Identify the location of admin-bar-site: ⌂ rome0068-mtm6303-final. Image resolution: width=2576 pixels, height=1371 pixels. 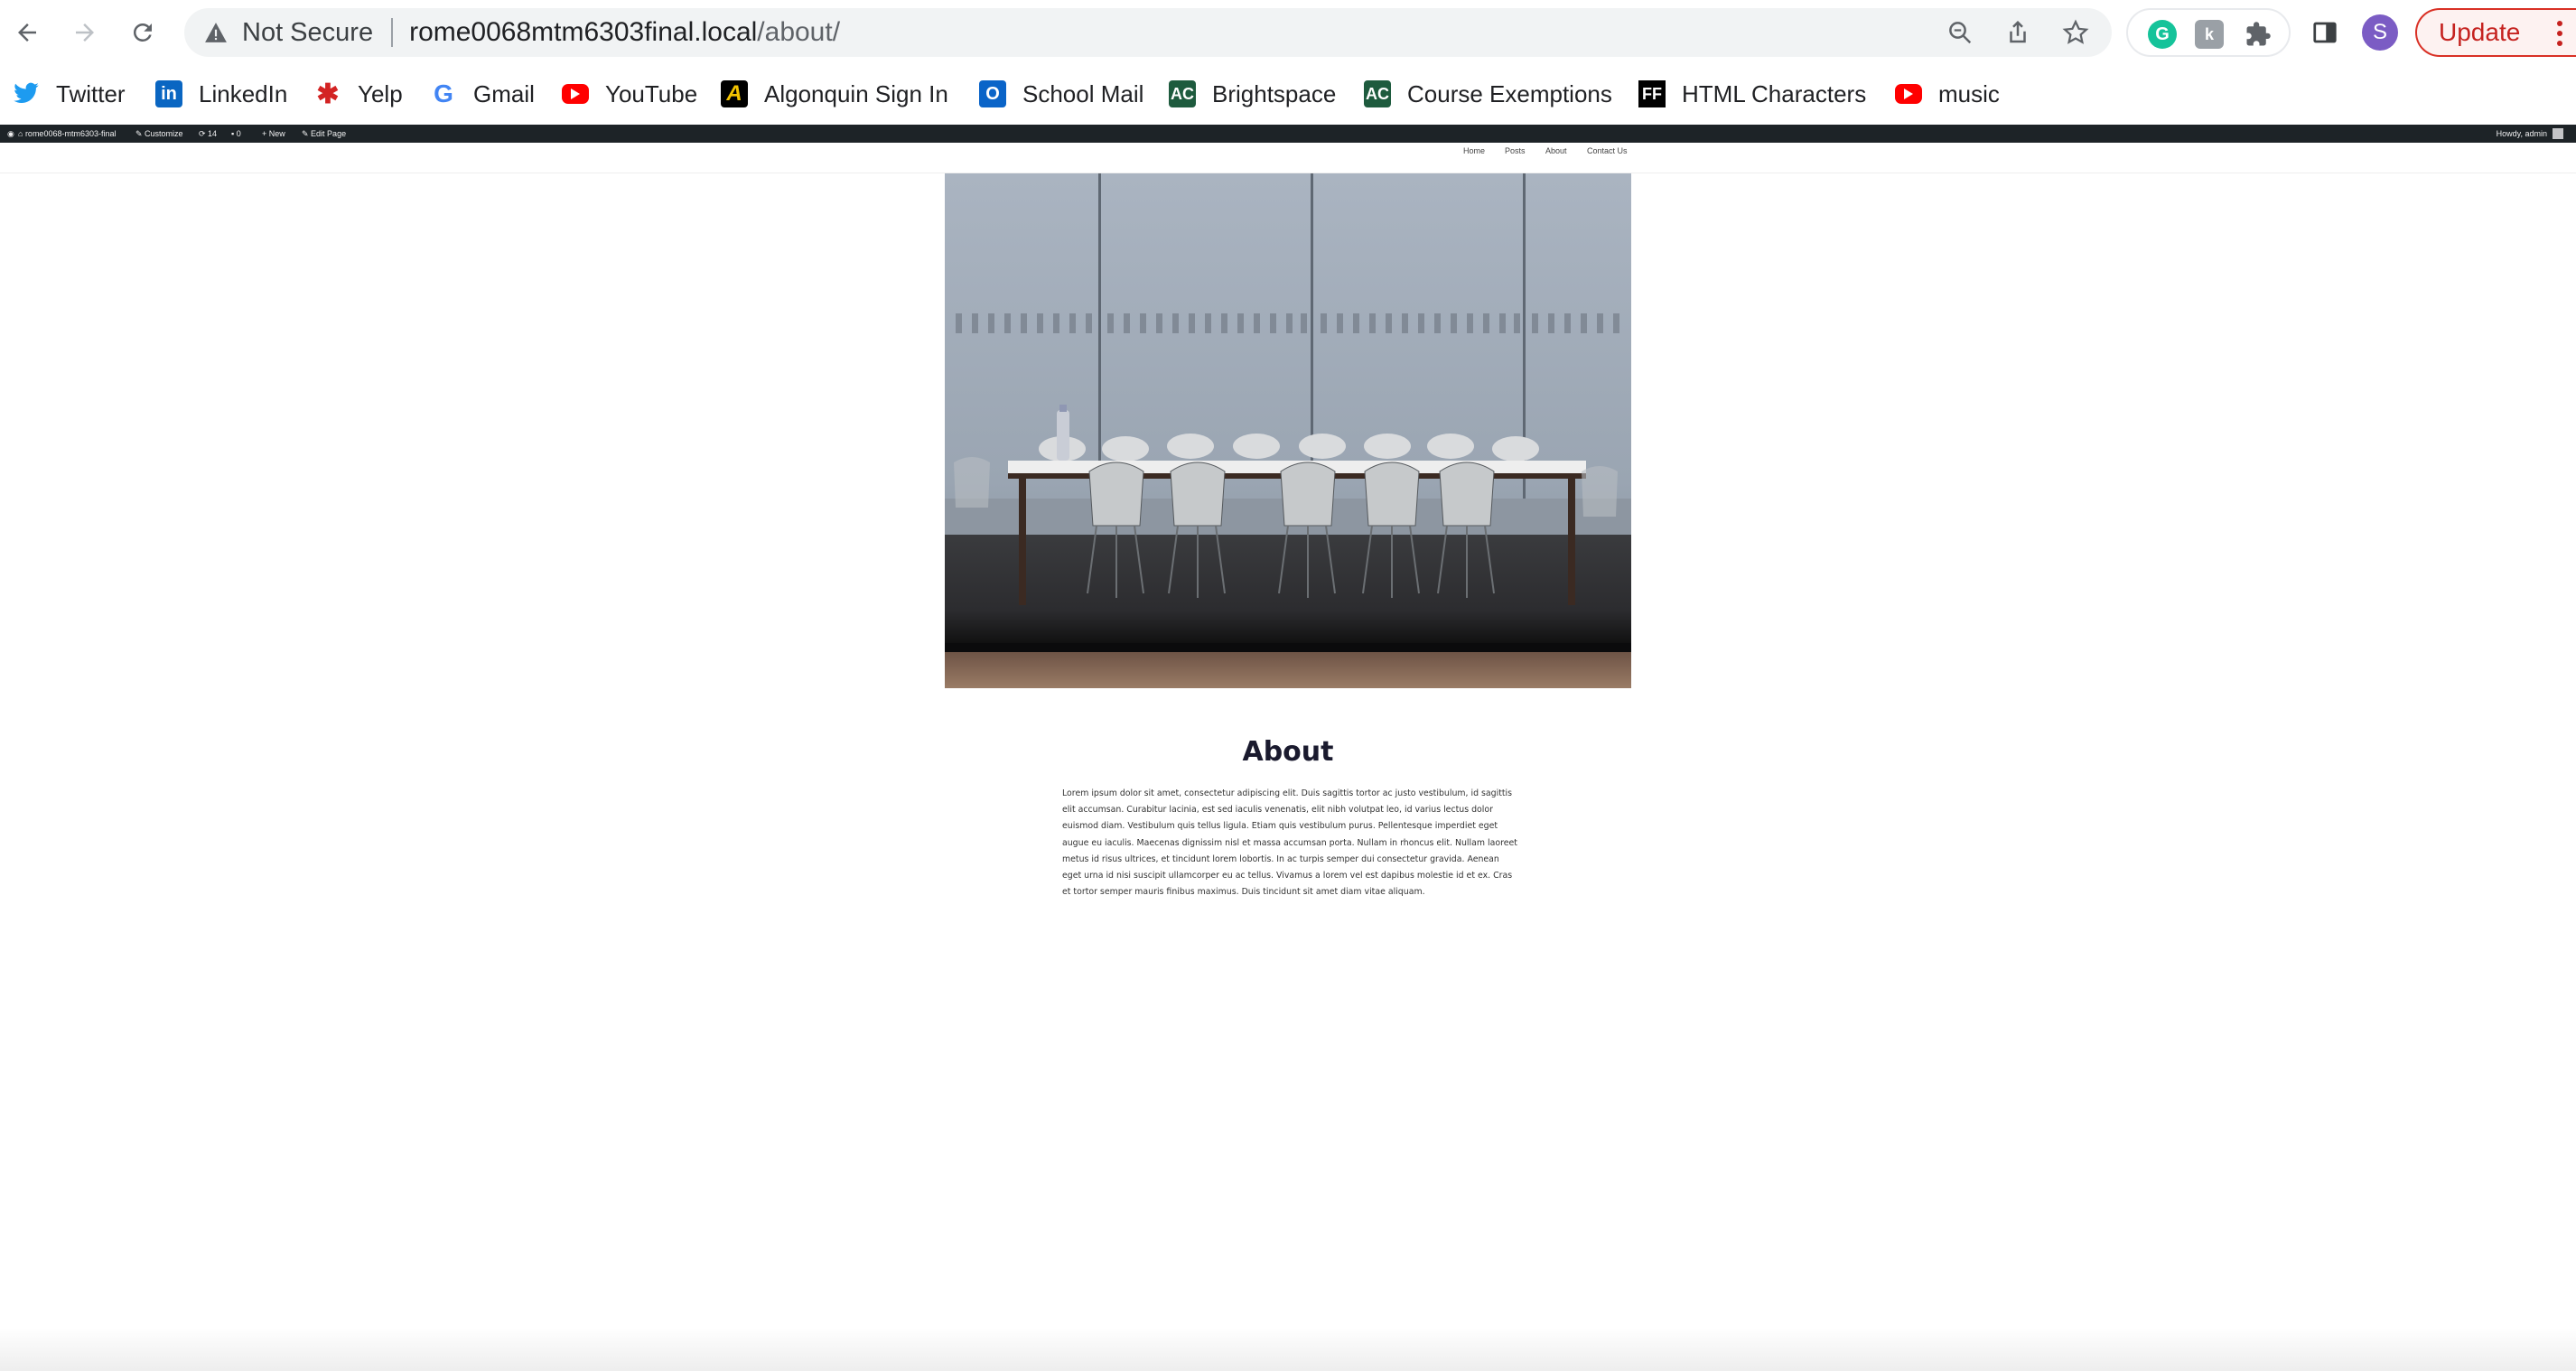
(67, 133).